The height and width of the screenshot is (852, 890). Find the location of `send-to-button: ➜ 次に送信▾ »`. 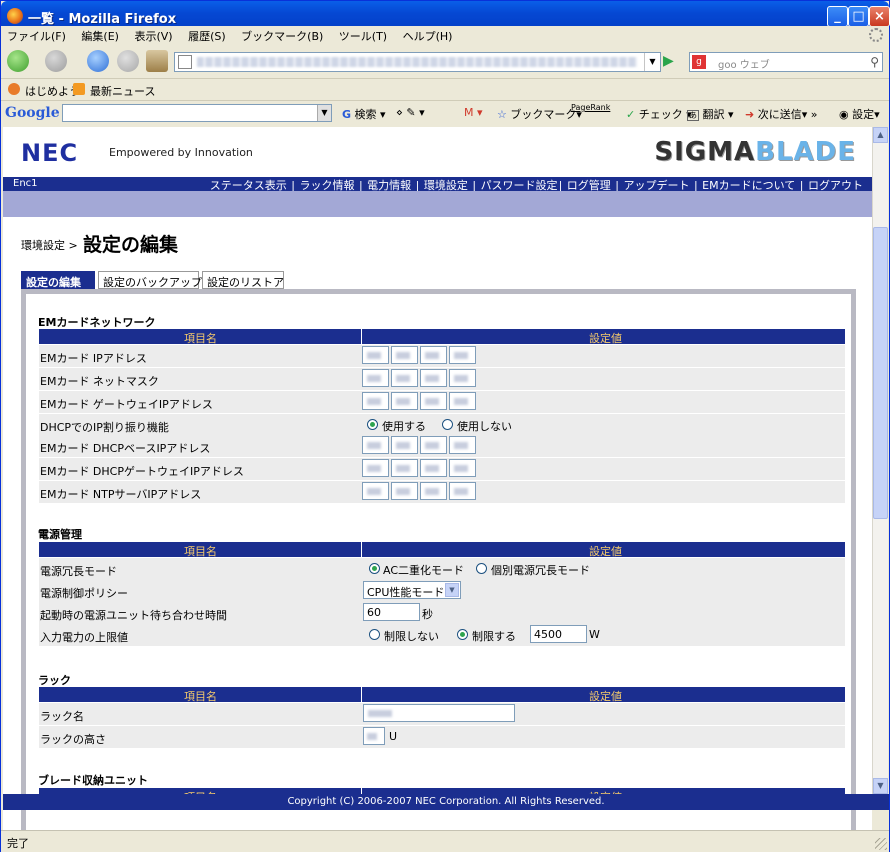

send-to-button: ➜ 次に送信▾ » is located at coordinates (781, 114).